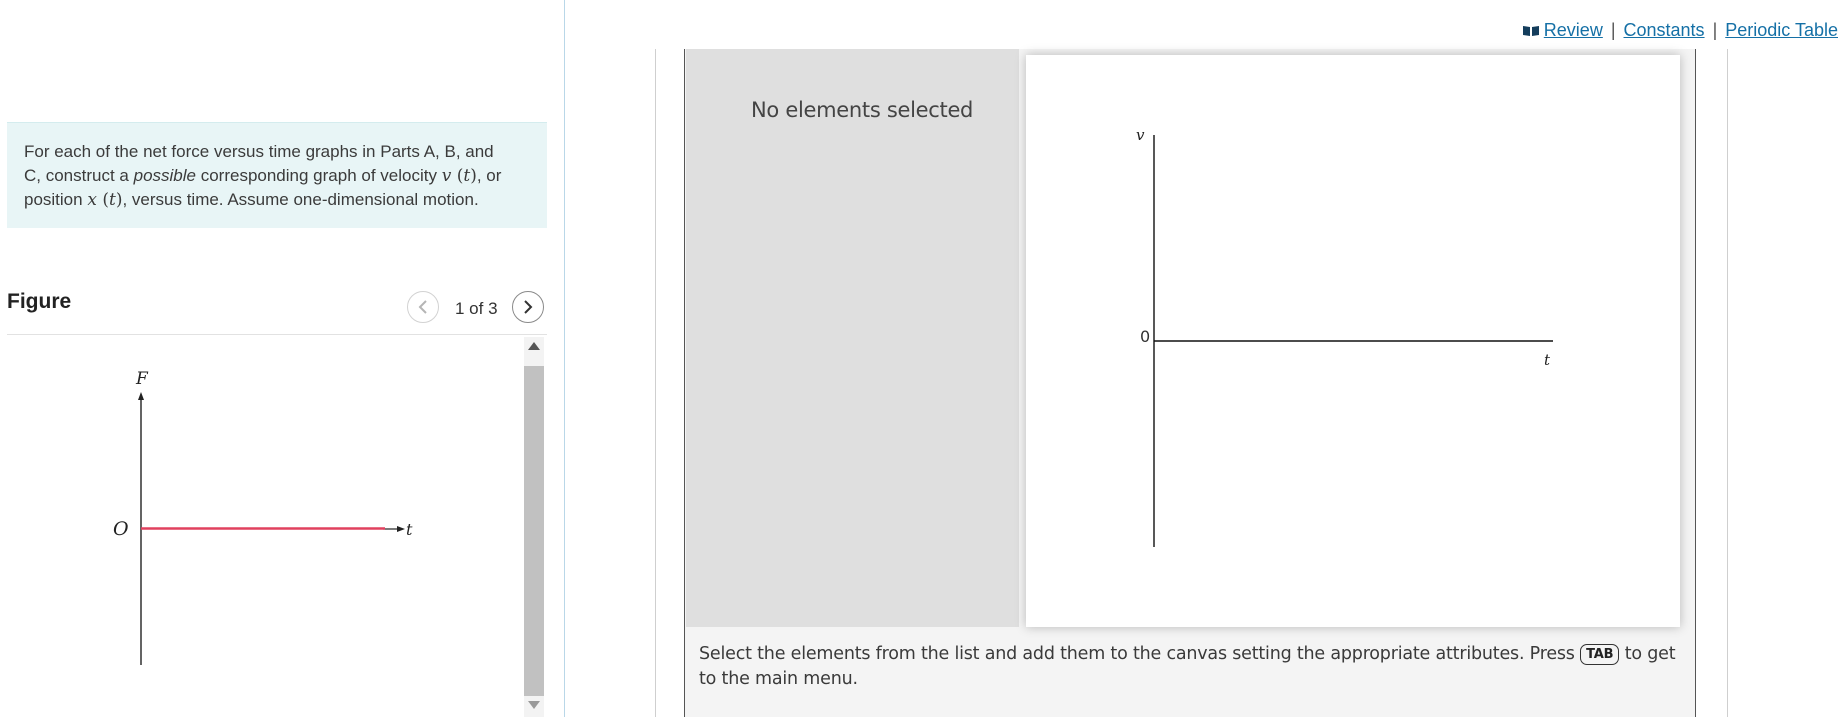 Image resolution: width=1838 pixels, height=722 pixels. Describe the element at coordinates (1781, 30) in the screenshot. I see `periodic-table-link: Periodic Table` at that location.